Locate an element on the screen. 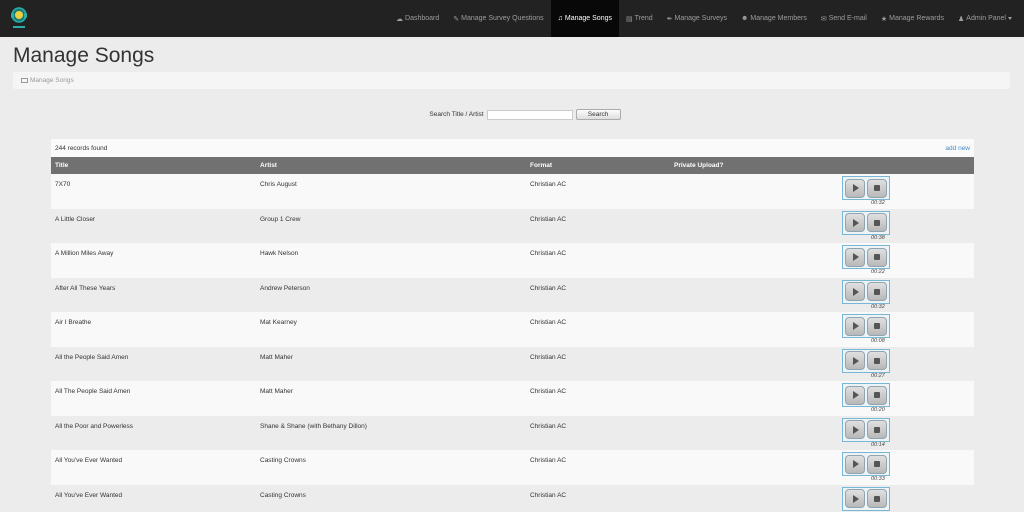 This screenshot has width=1024, height=512. nav-item-admin-panel: ♟ Admin Panel is located at coordinates (985, 18).